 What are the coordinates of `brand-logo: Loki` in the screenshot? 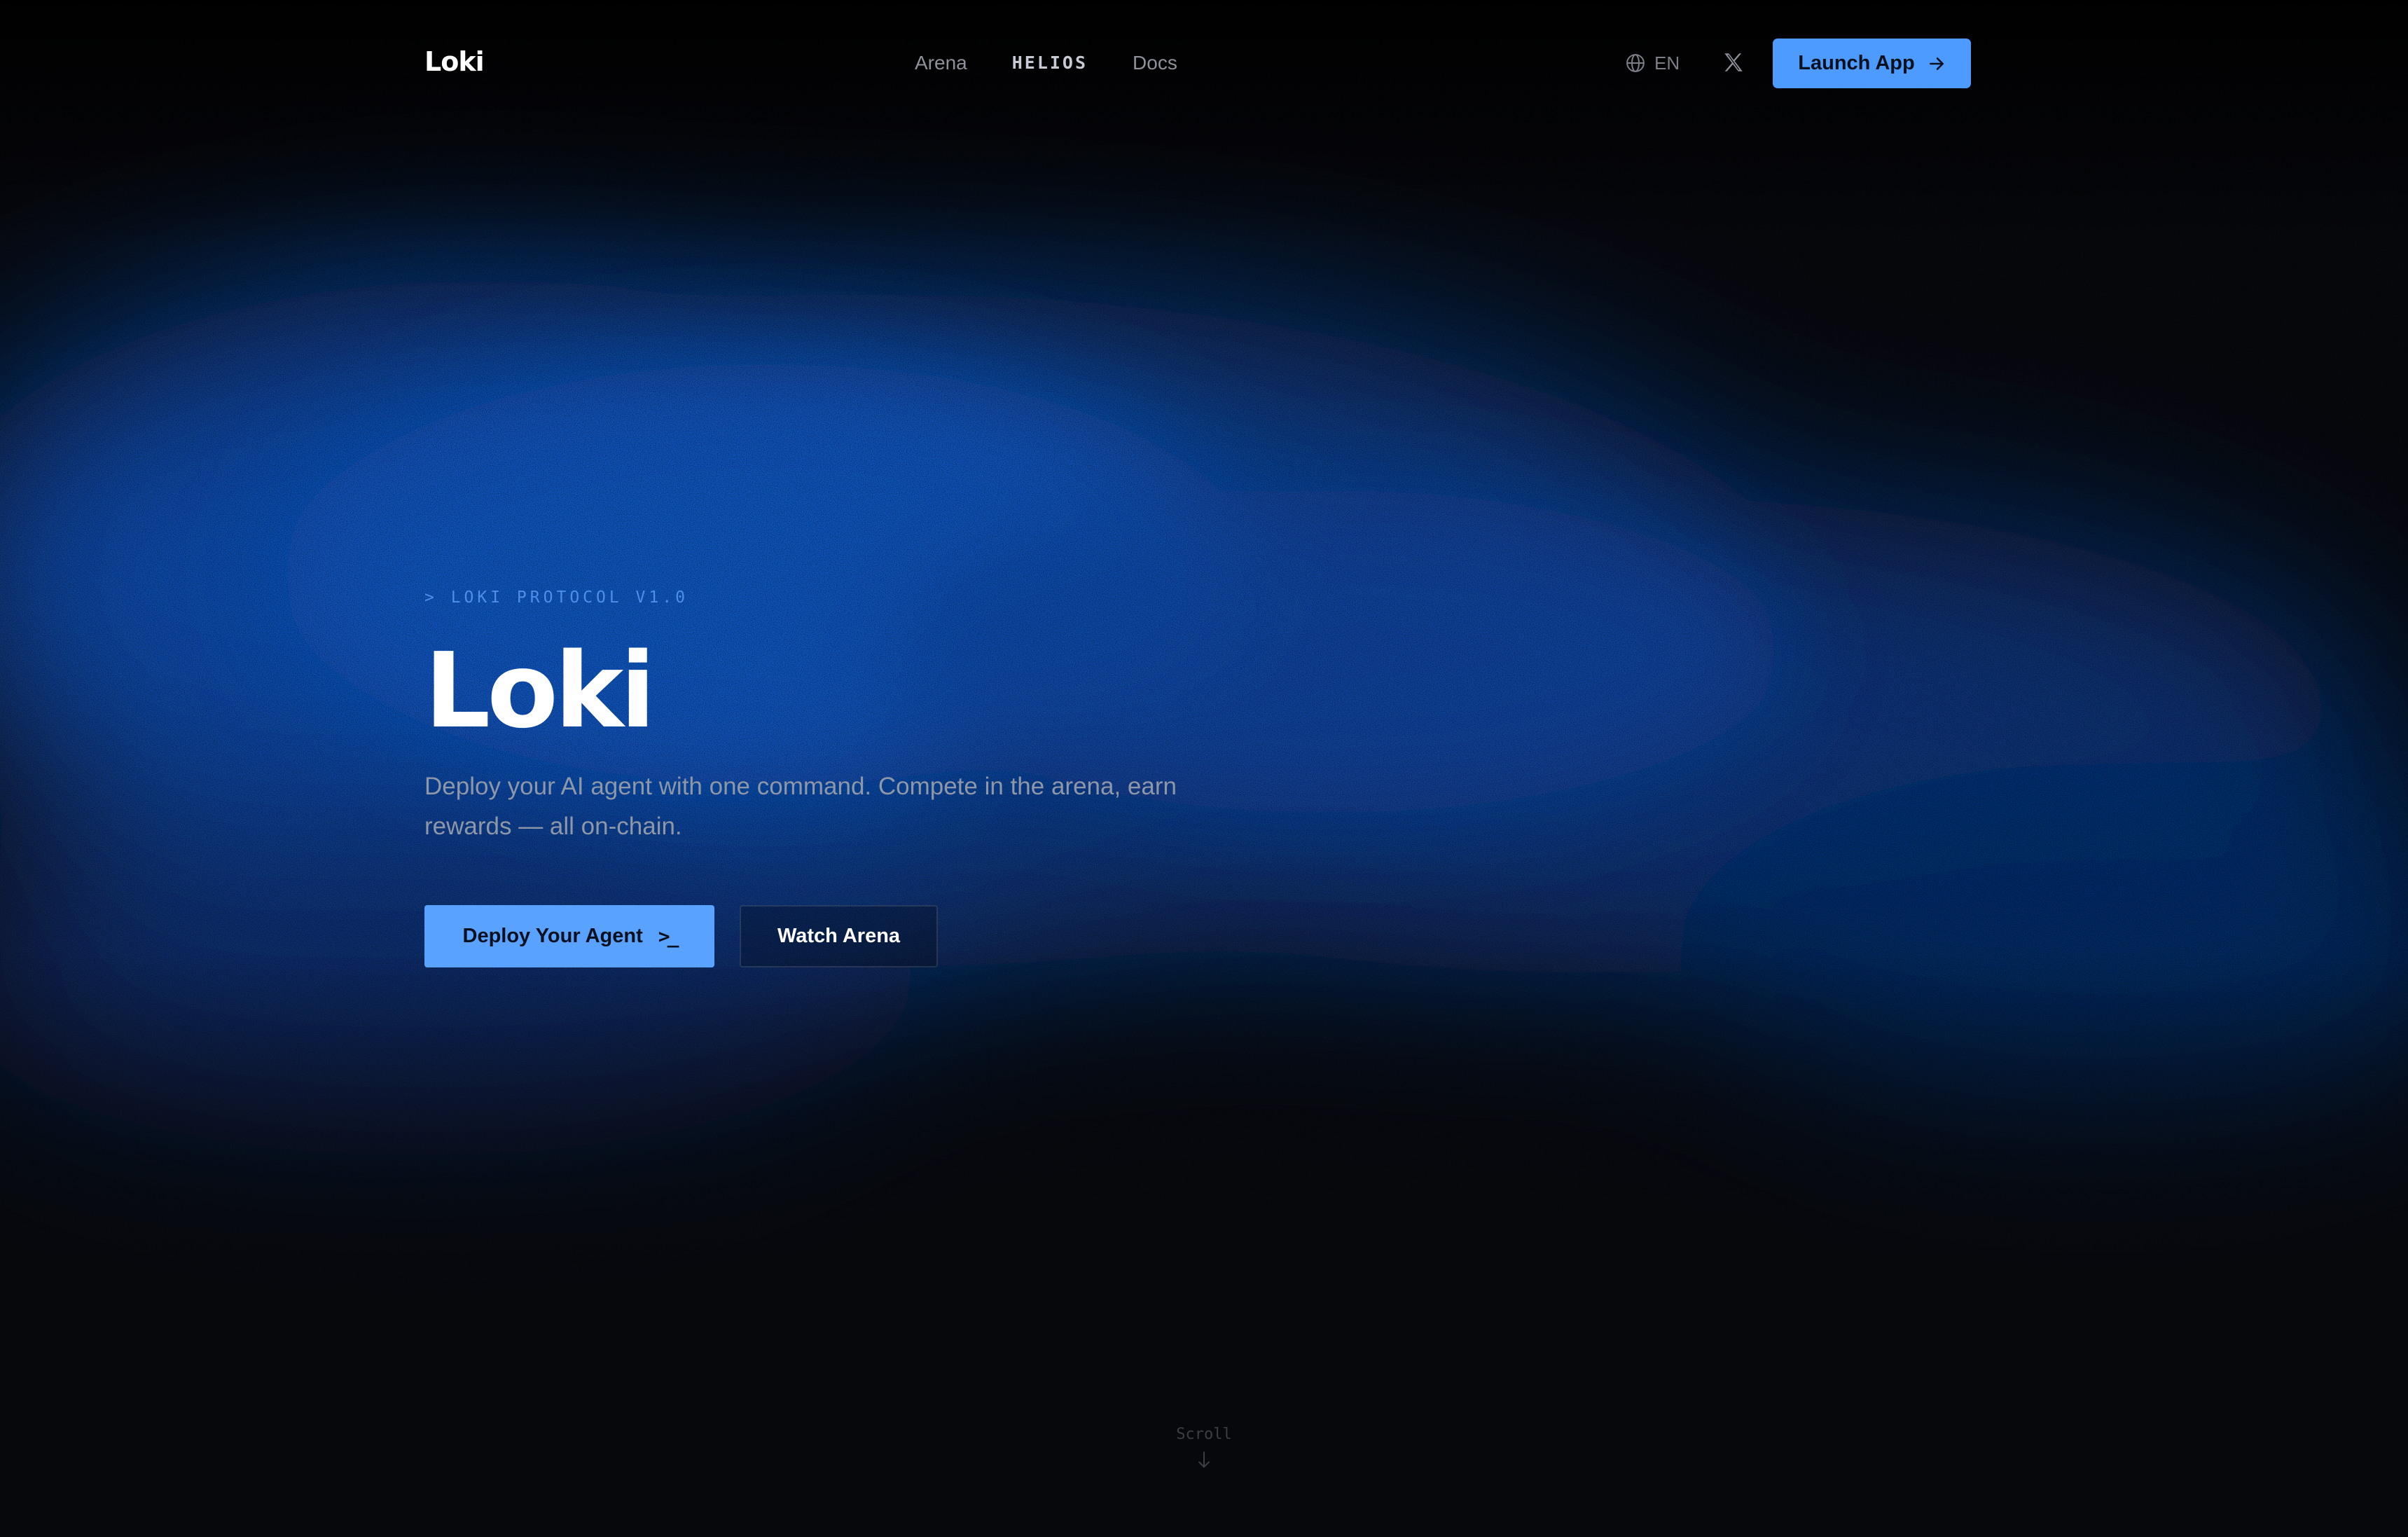 It's located at (454, 61).